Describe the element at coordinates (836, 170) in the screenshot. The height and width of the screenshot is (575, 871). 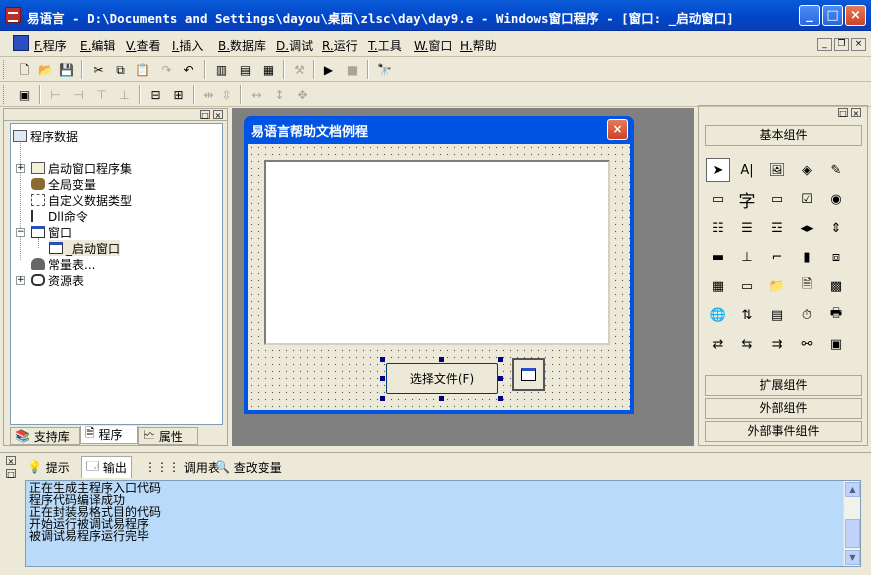
I see `draw-icon: ✎` at that location.